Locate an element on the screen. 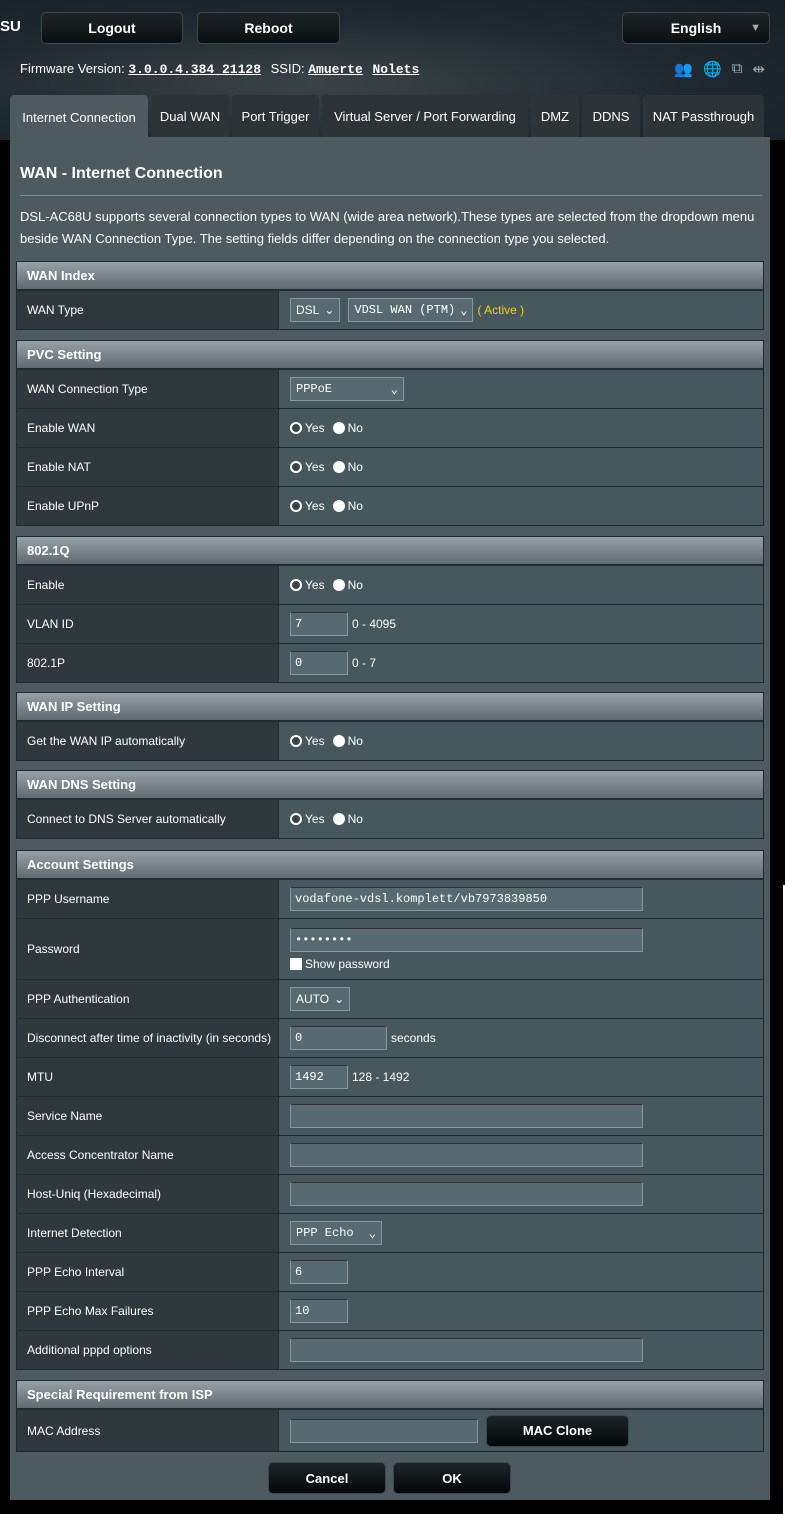 The image size is (785, 1514). enable-upnp-no-radio: No is located at coordinates (347, 506).